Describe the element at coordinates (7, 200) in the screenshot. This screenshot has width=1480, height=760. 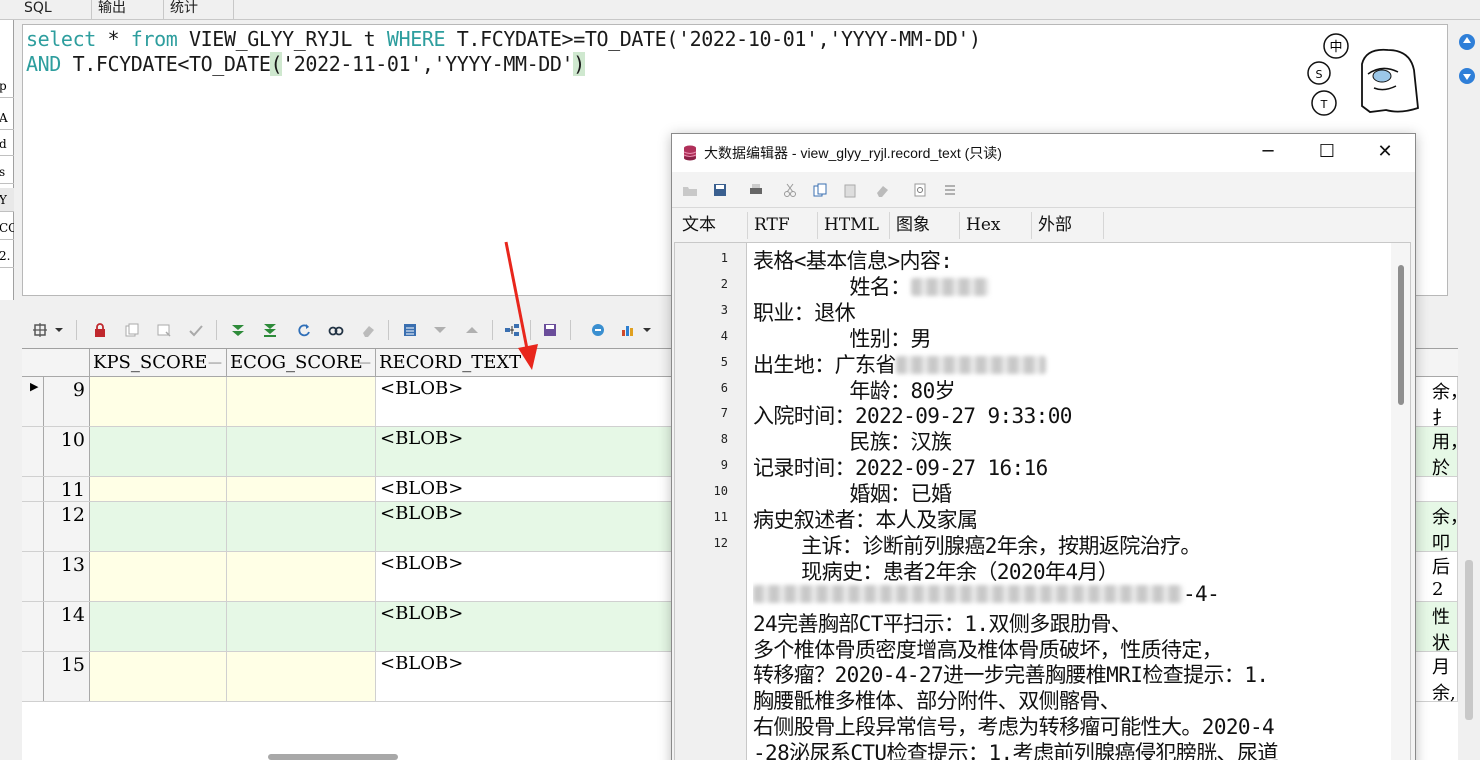
I see `left-strip-item: Y` at that location.